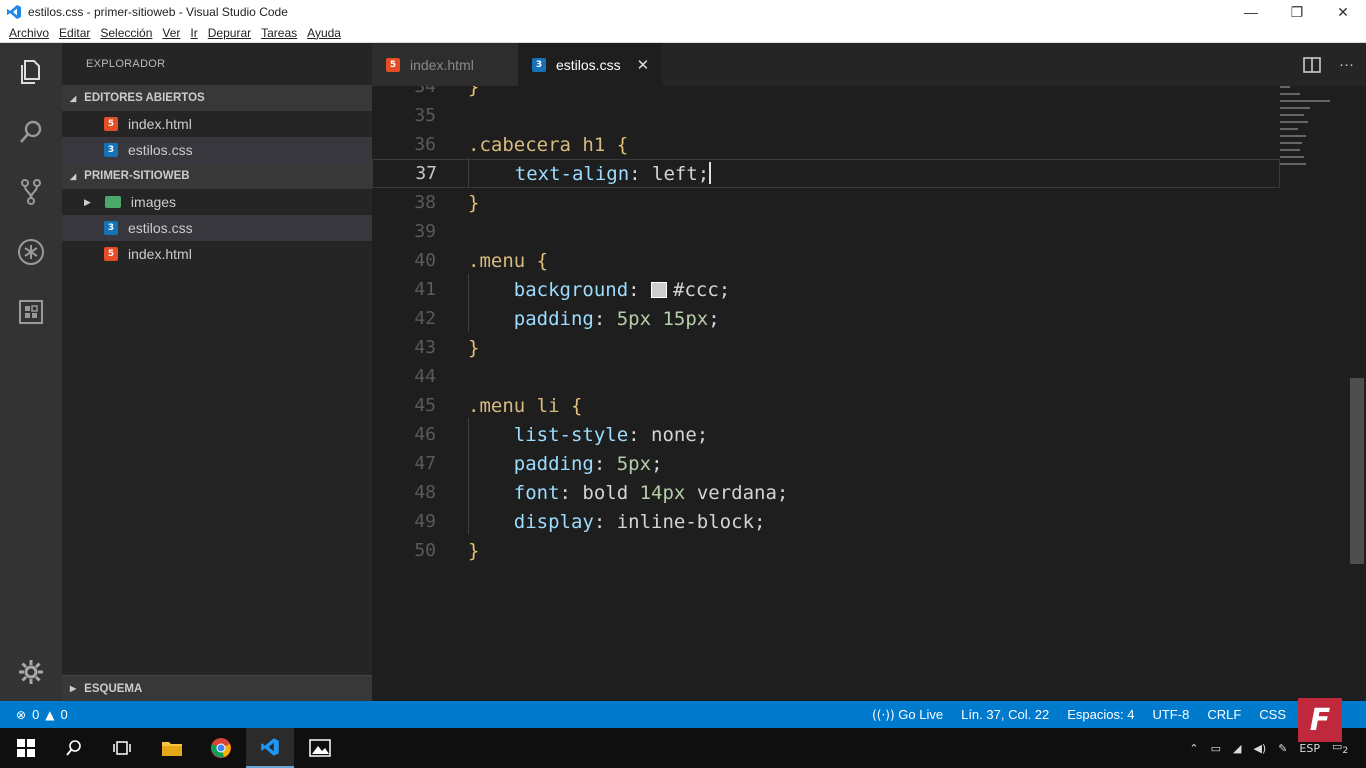 The height and width of the screenshot is (768, 1366). I want to click on tree-item-images: ▶ images, so click(217, 202).